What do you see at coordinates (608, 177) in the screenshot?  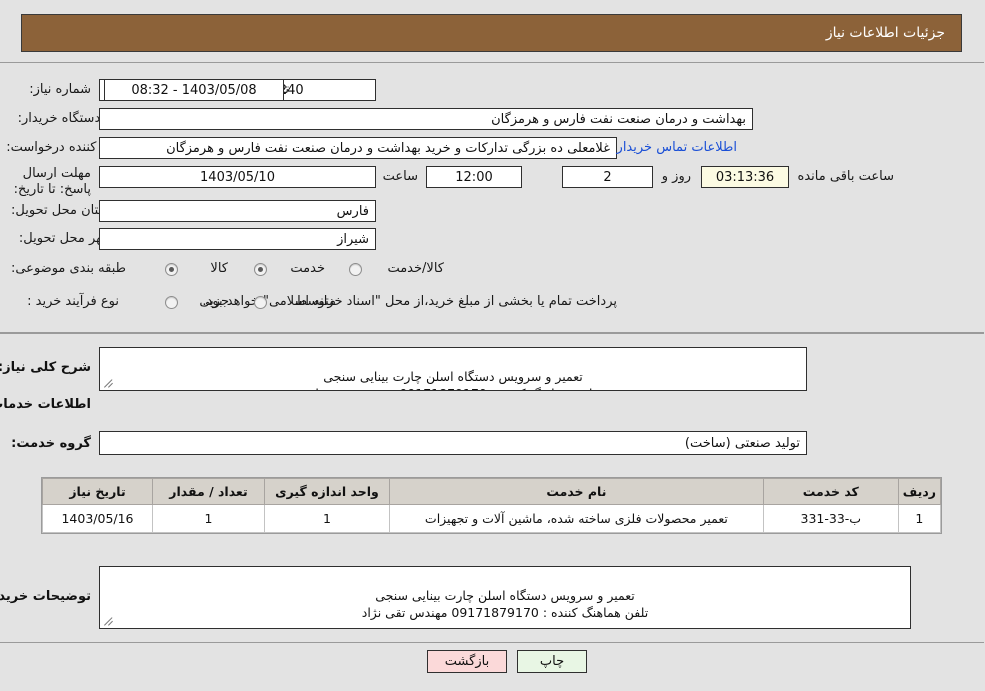 I see `days-remaining-field: 2` at bounding box center [608, 177].